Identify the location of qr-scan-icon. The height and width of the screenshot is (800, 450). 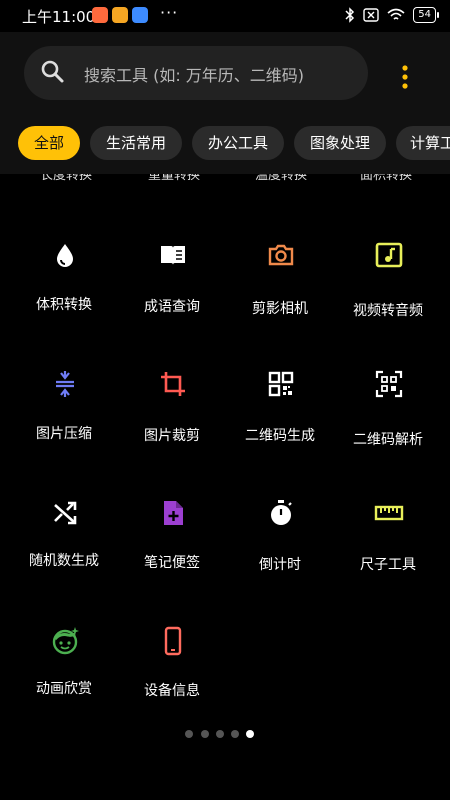
(389, 384).